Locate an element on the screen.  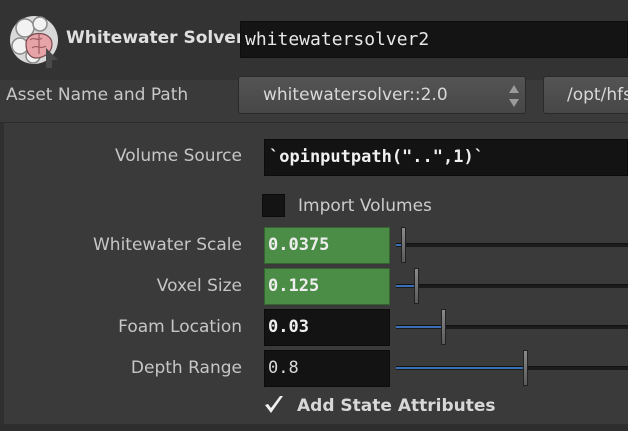
asset-name-path-label: Asset Name and Path is located at coordinates (97, 95).